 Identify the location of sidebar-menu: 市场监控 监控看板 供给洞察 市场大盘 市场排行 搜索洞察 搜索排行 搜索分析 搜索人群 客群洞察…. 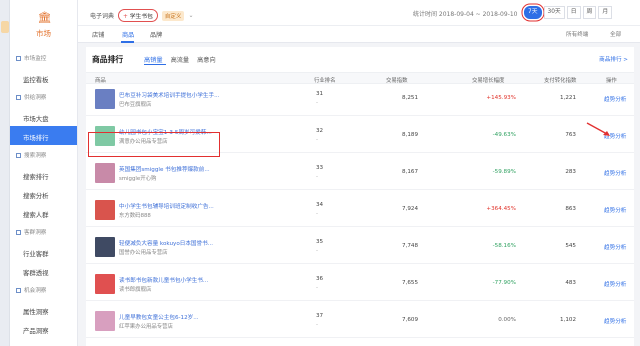
(43, 193).